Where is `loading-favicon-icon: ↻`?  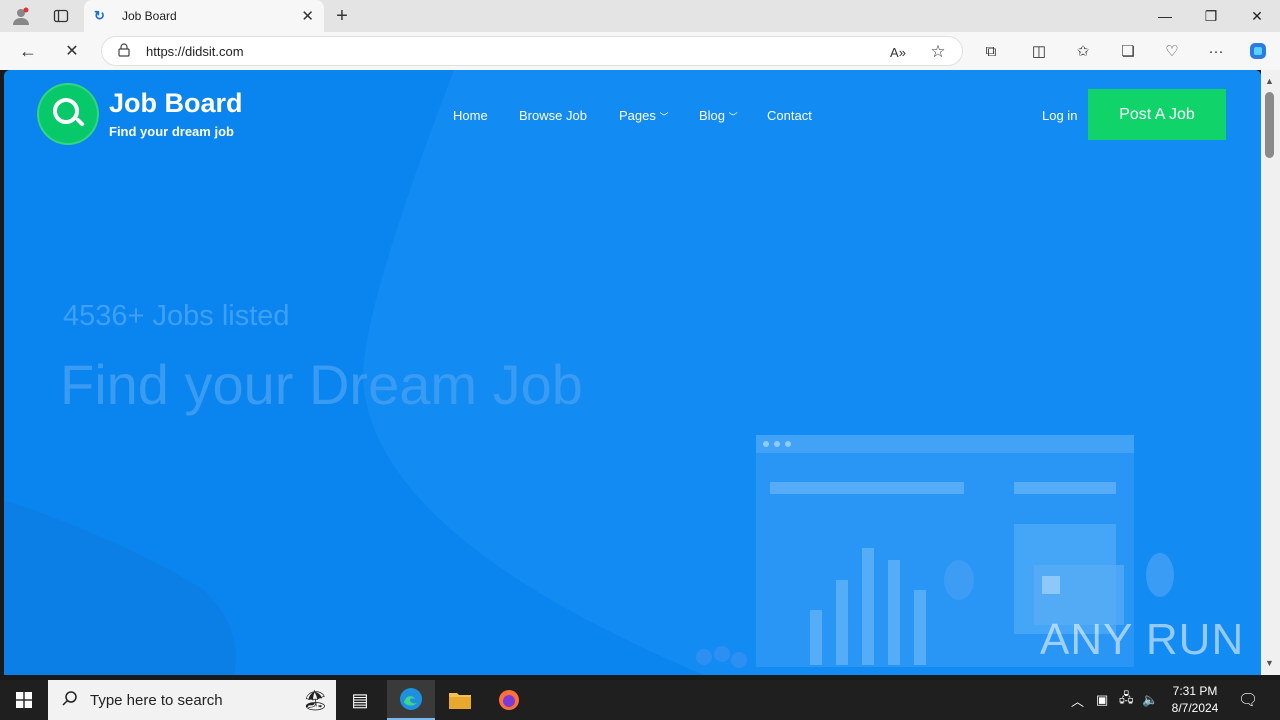
loading-favicon-icon: ↻ is located at coordinates (99, 15).